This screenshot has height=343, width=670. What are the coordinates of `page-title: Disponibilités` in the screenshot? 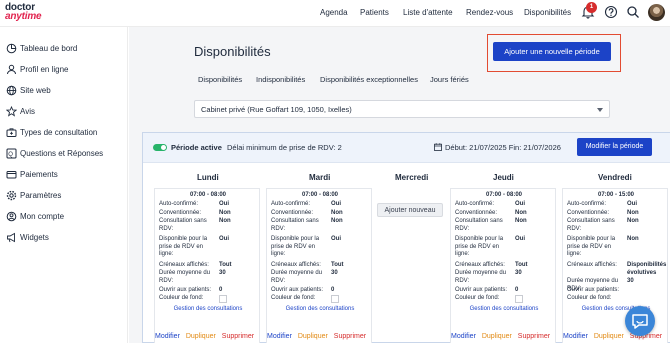 It's located at (232, 51).